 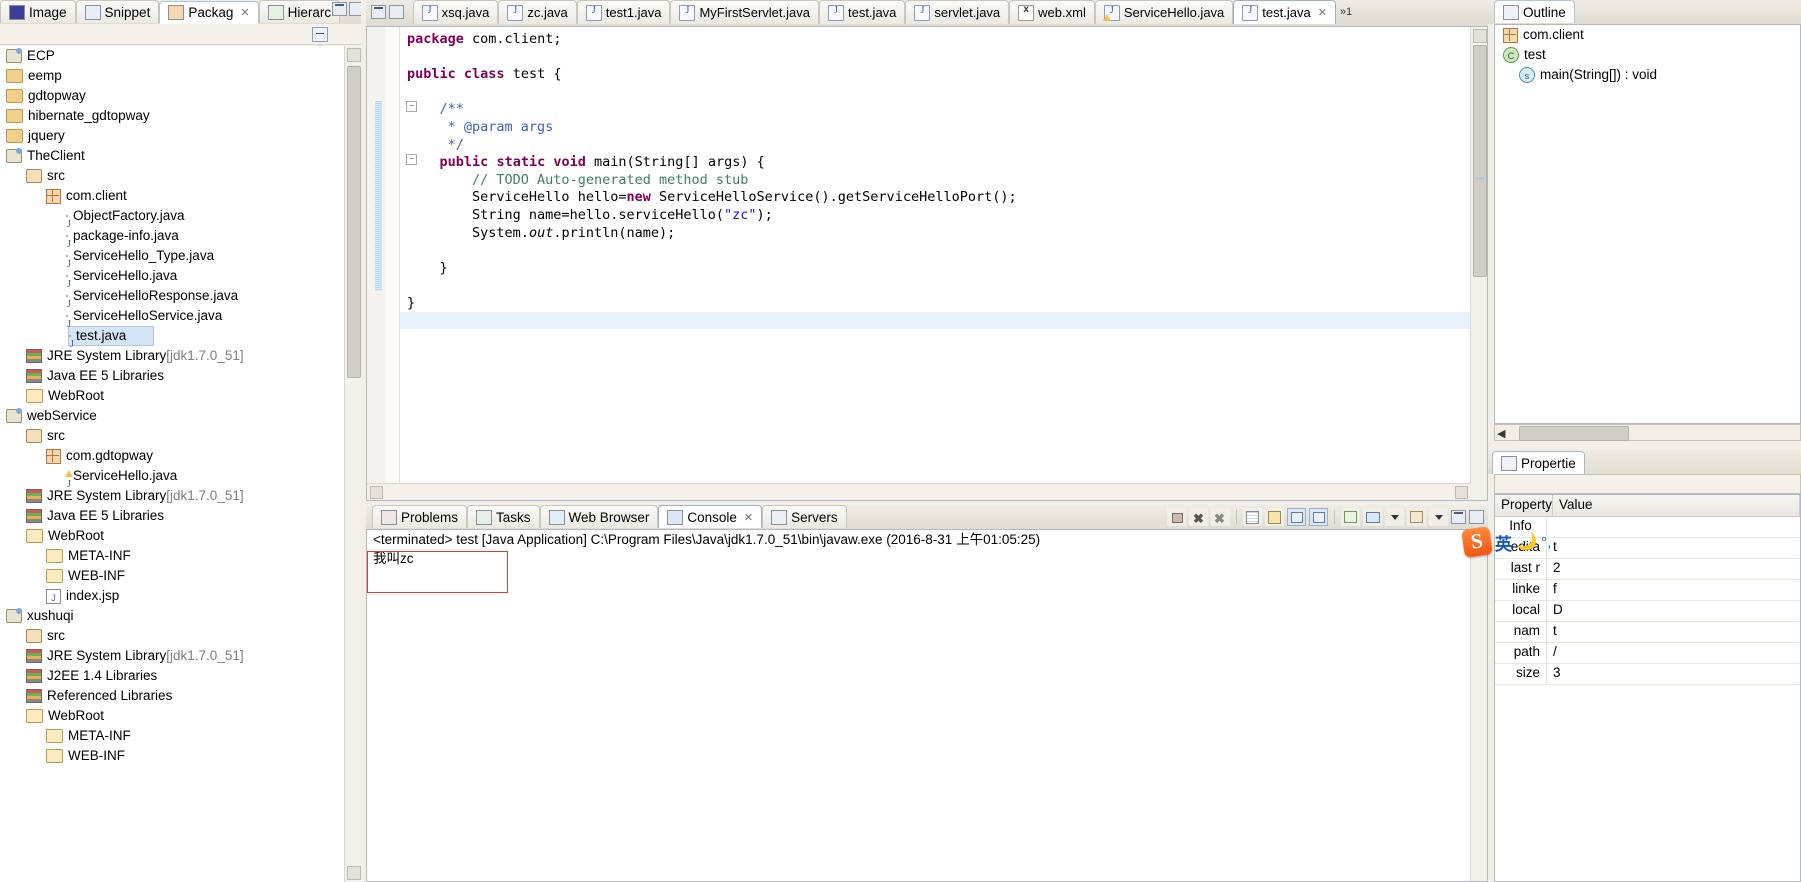 What do you see at coordinates (804, 516) in the screenshot?
I see `bottom-tab-servers: Servers` at bounding box center [804, 516].